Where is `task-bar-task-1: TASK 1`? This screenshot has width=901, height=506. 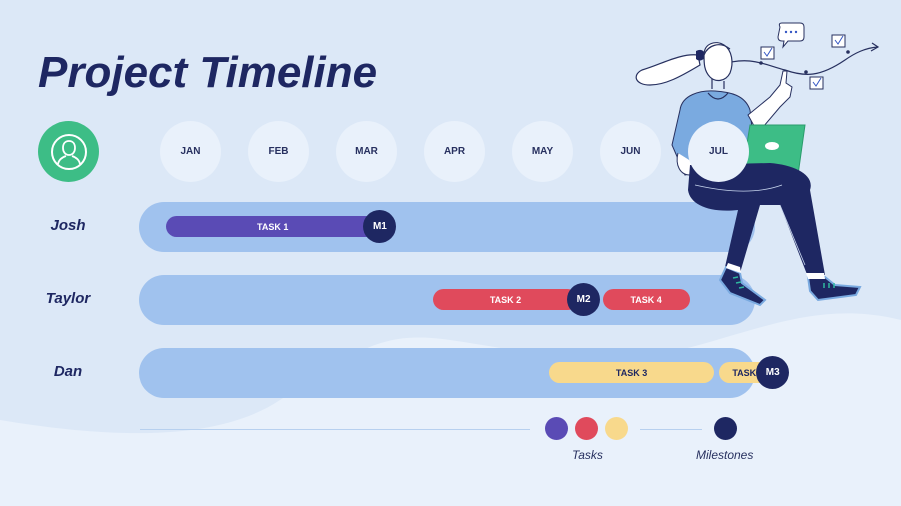
task-bar-task-1: TASK 1 is located at coordinates (273, 226).